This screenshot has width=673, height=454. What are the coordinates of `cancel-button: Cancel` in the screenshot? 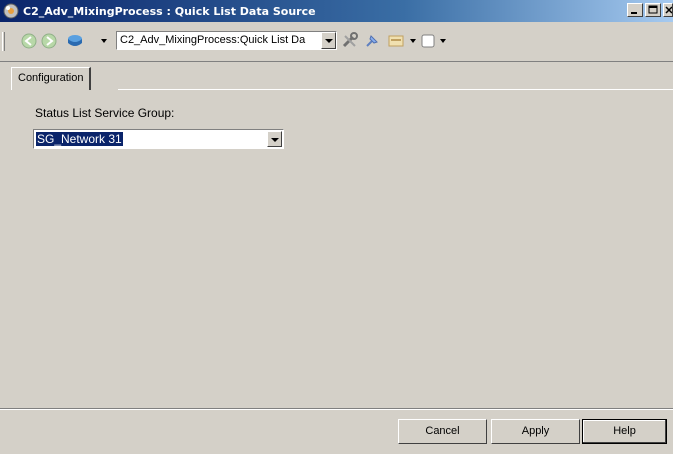 It's located at (442, 431).